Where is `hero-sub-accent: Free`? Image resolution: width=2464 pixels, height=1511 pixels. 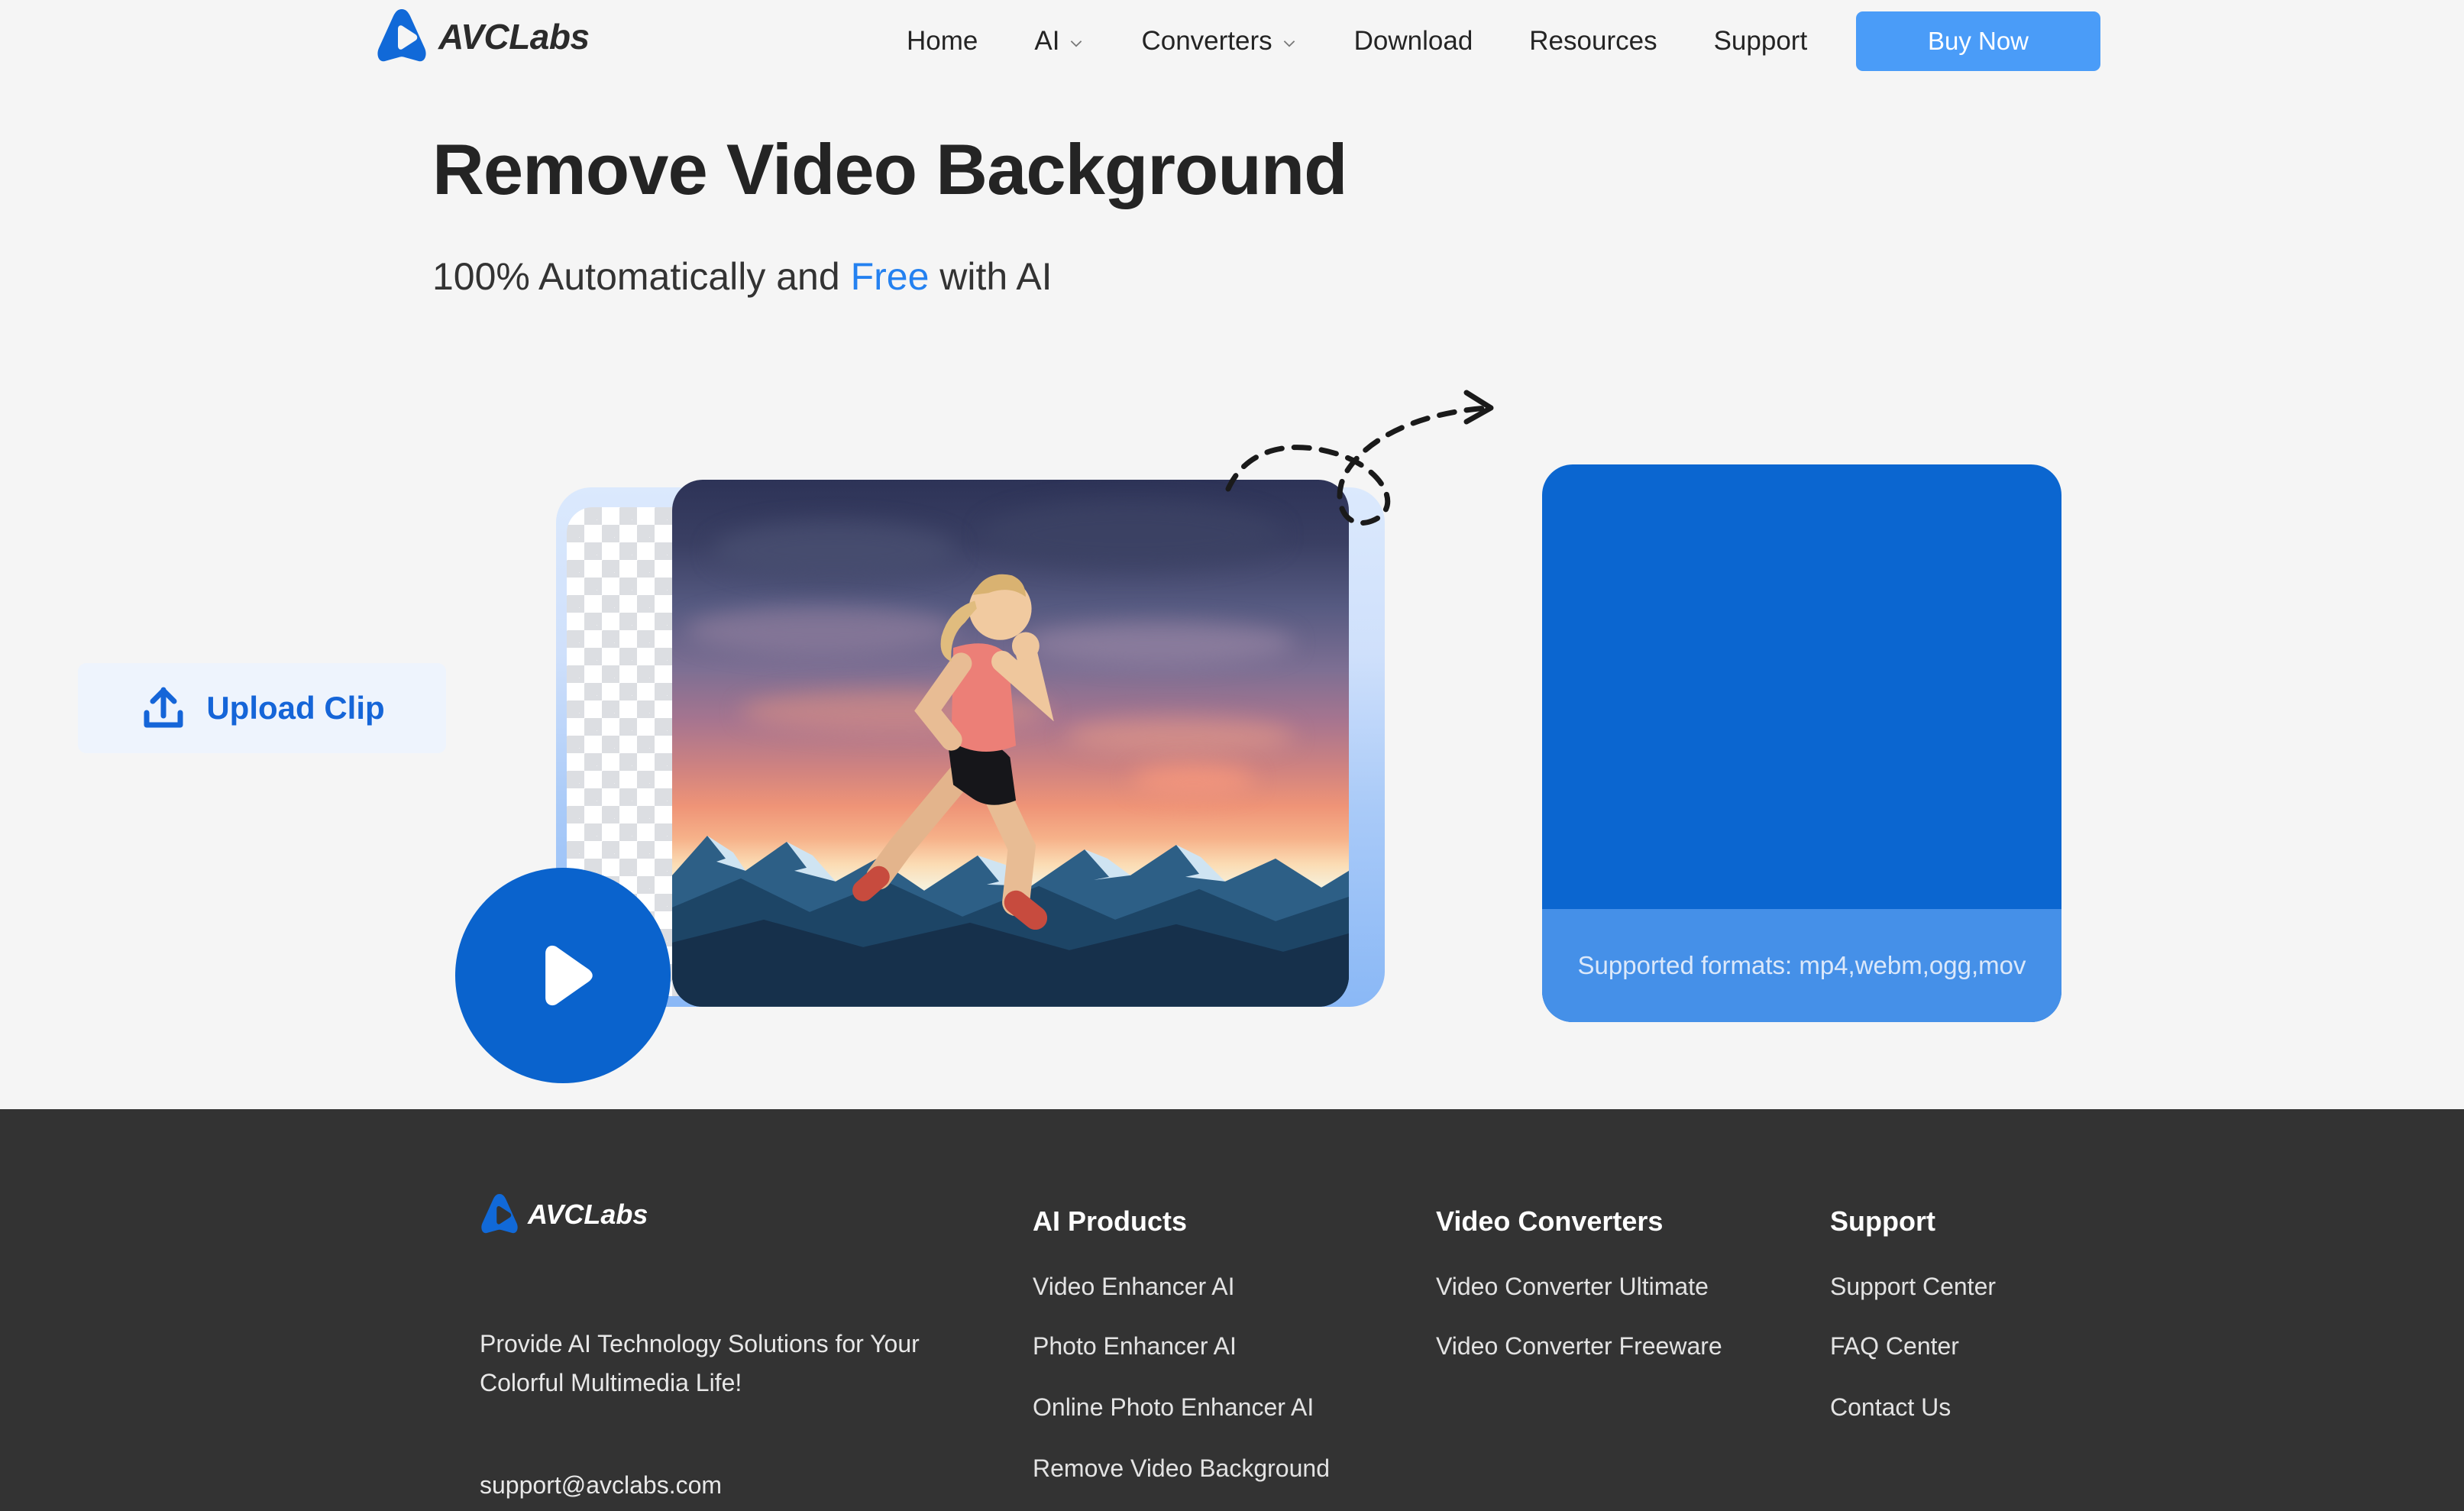
hero-sub-accent: Free is located at coordinates (890, 277).